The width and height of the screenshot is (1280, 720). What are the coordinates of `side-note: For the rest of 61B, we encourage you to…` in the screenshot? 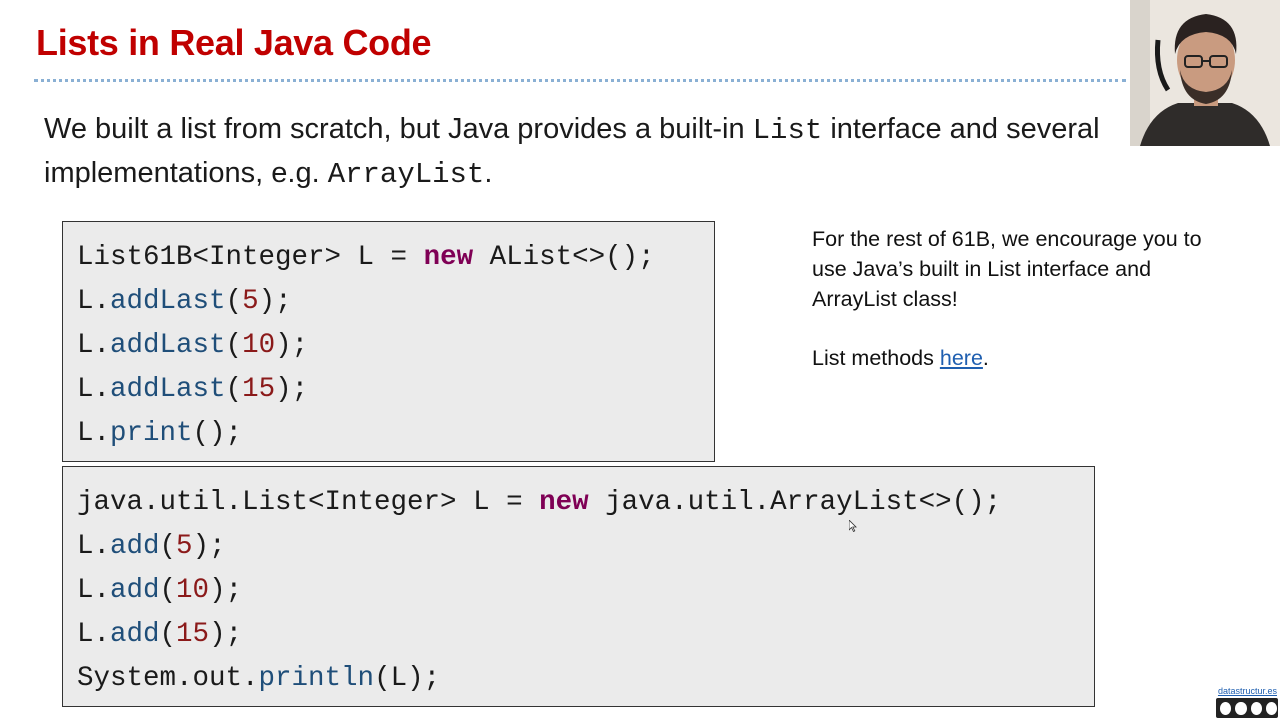 It's located at (1022, 298).